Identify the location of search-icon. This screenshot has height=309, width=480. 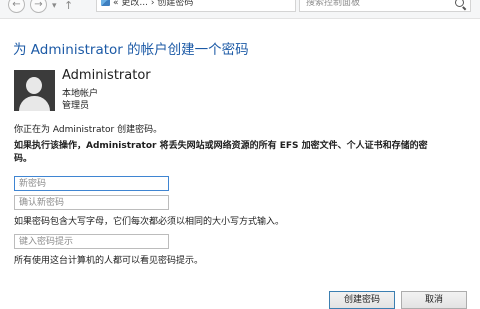
(459, 3).